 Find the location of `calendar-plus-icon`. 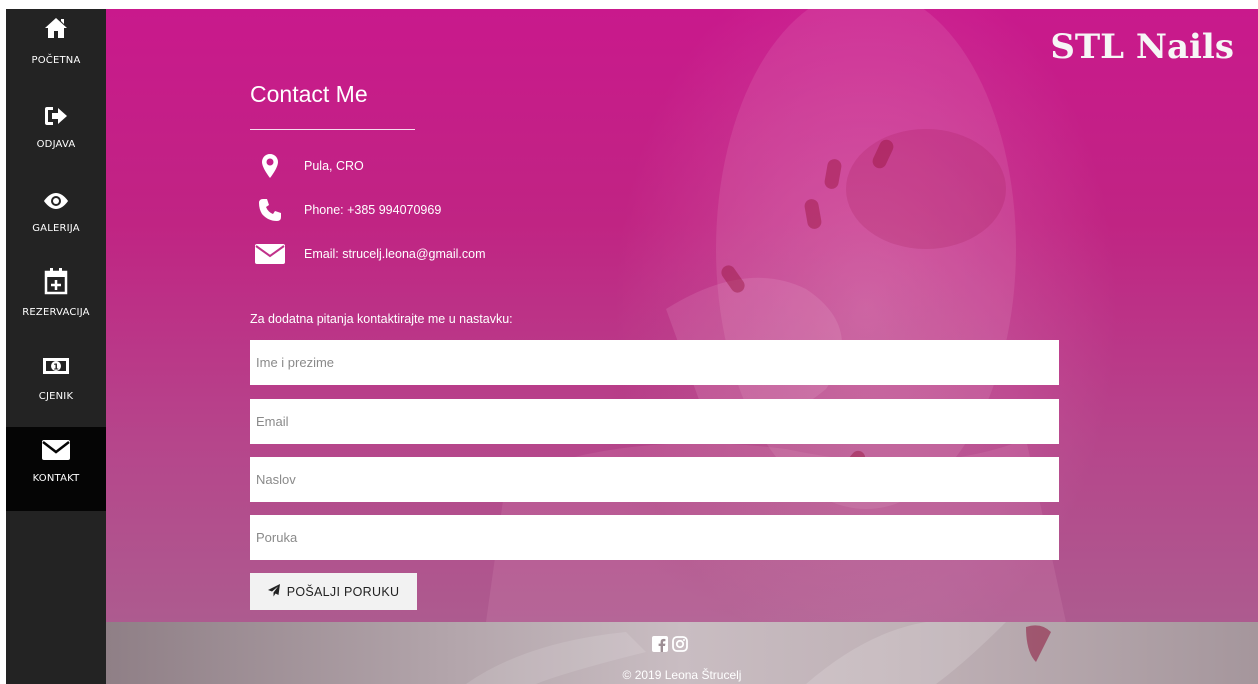

calendar-plus-icon is located at coordinates (56, 281).